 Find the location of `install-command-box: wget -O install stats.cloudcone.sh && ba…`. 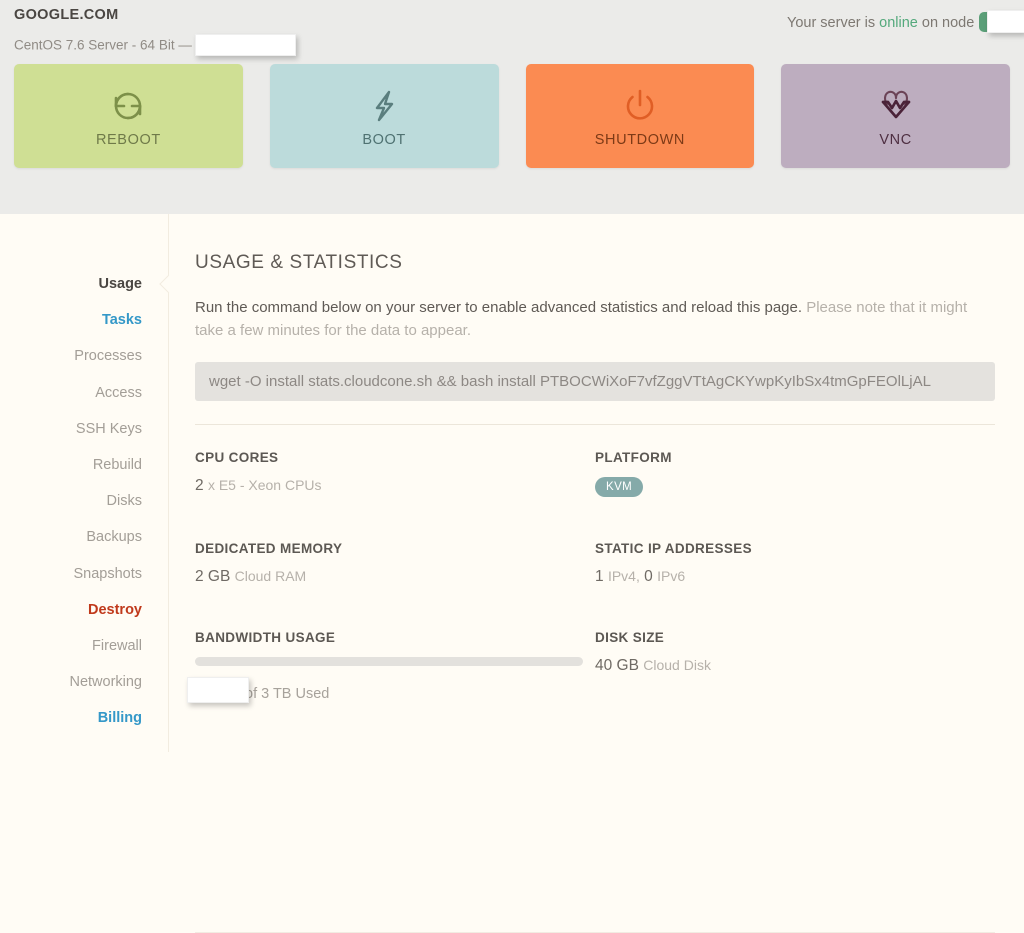

install-command-box: wget -O install stats.cloudcone.sh && ba… is located at coordinates (595, 381).